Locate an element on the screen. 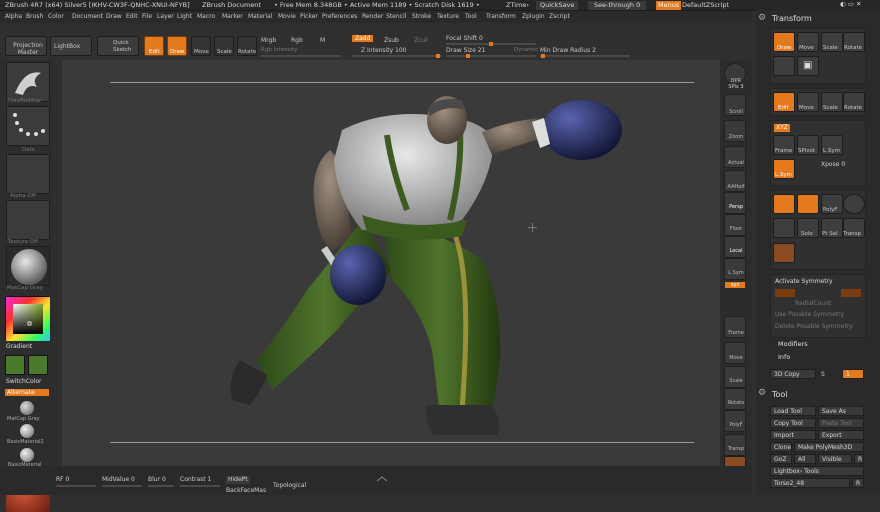 This screenshot has width=880, height=512. activate-symmetry-button: Activate Symmetry is located at coordinates (804, 282).